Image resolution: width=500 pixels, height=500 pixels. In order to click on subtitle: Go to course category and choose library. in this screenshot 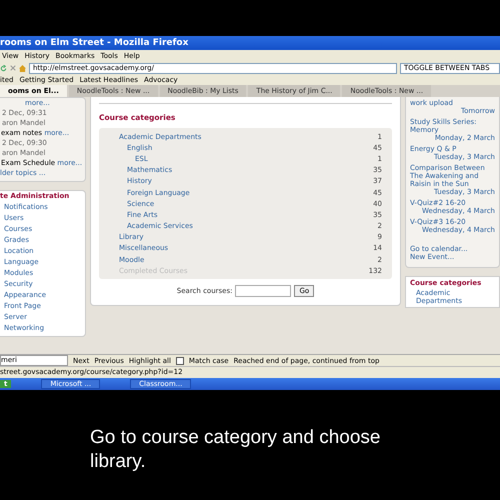, I will do `click(236, 450)`.